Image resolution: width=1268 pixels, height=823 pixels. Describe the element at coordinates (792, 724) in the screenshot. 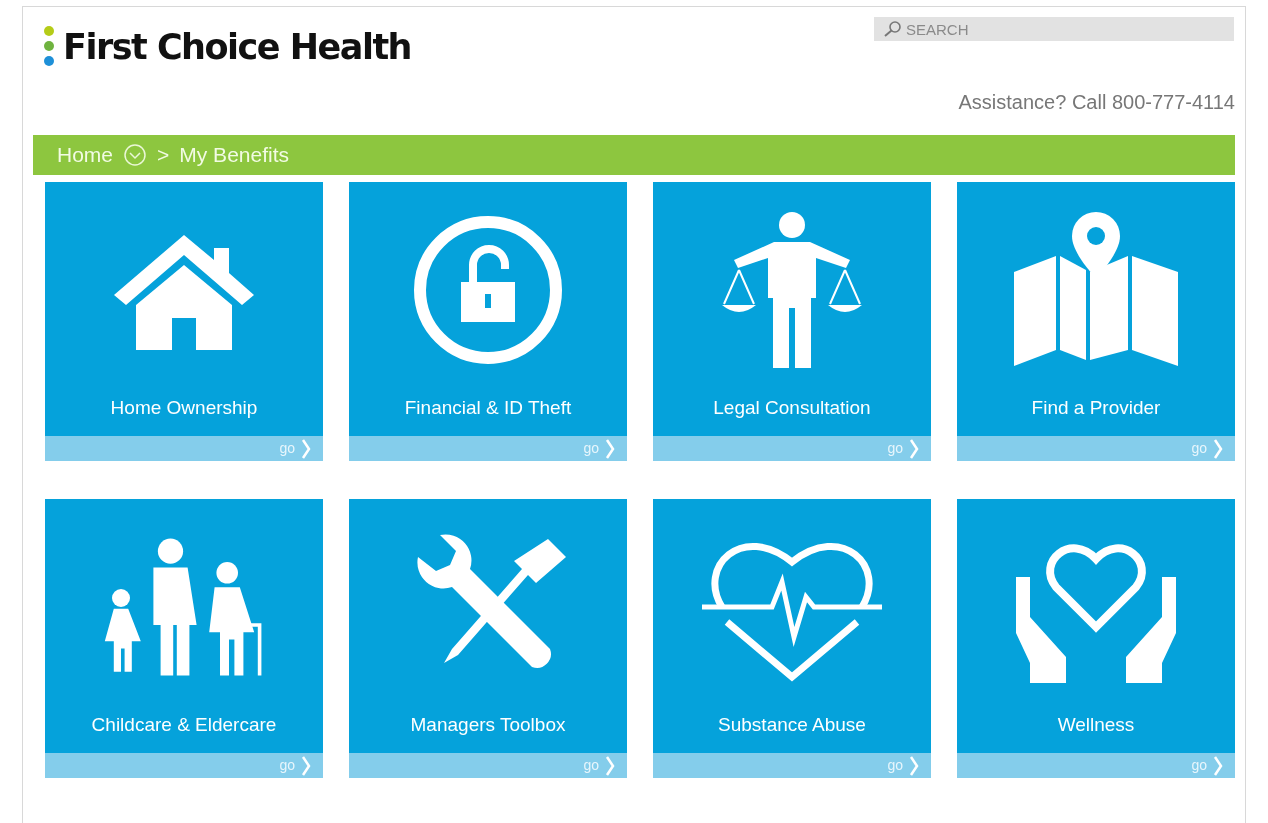

I see `tile-title: Substance Abuse` at that location.